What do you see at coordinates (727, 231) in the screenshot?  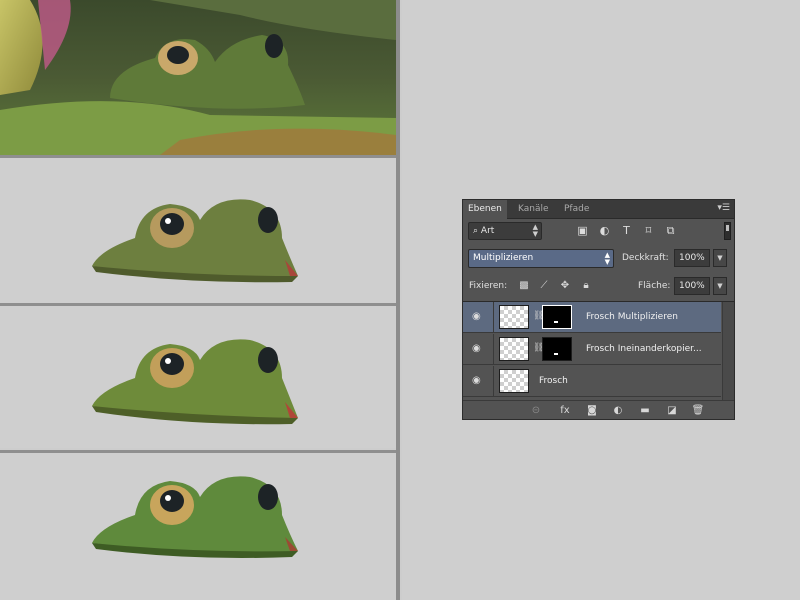 I see `filter-toggle` at bounding box center [727, 231].